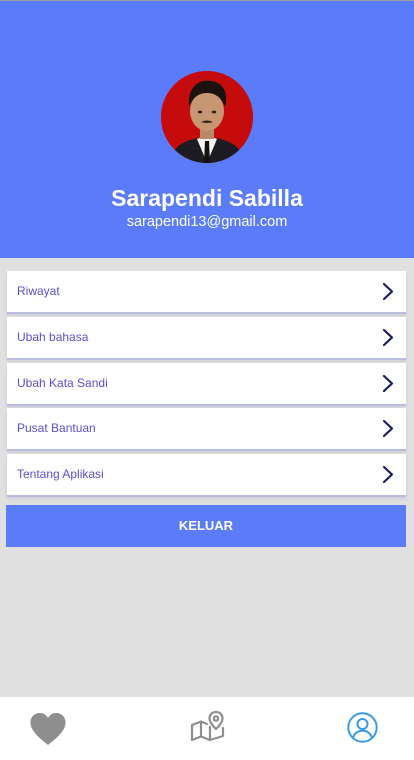 The image size is (414, 760). I want to click on menu-item-ubah-bahasa: Ubah bahasa, so click(206, 337).